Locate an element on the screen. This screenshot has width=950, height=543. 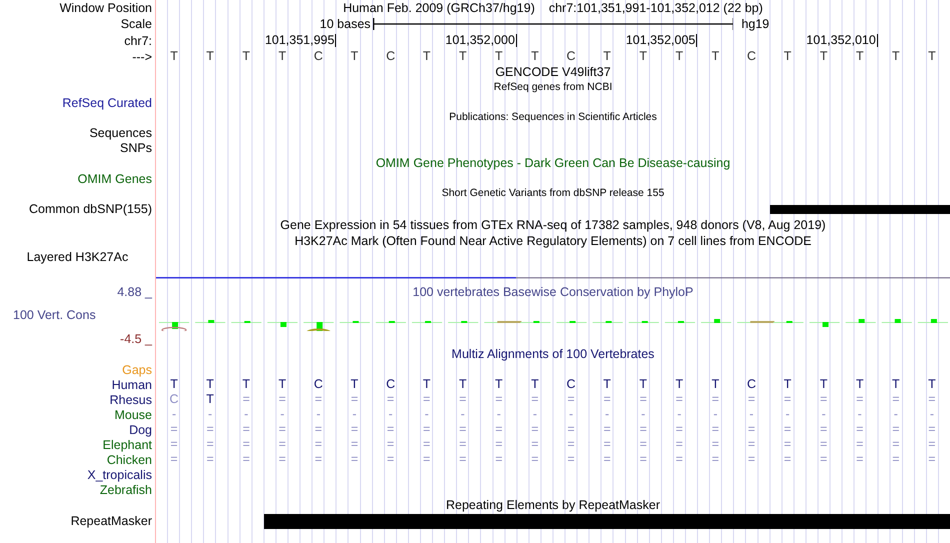
track-label: Gaps is located at coordinates (137, 369).